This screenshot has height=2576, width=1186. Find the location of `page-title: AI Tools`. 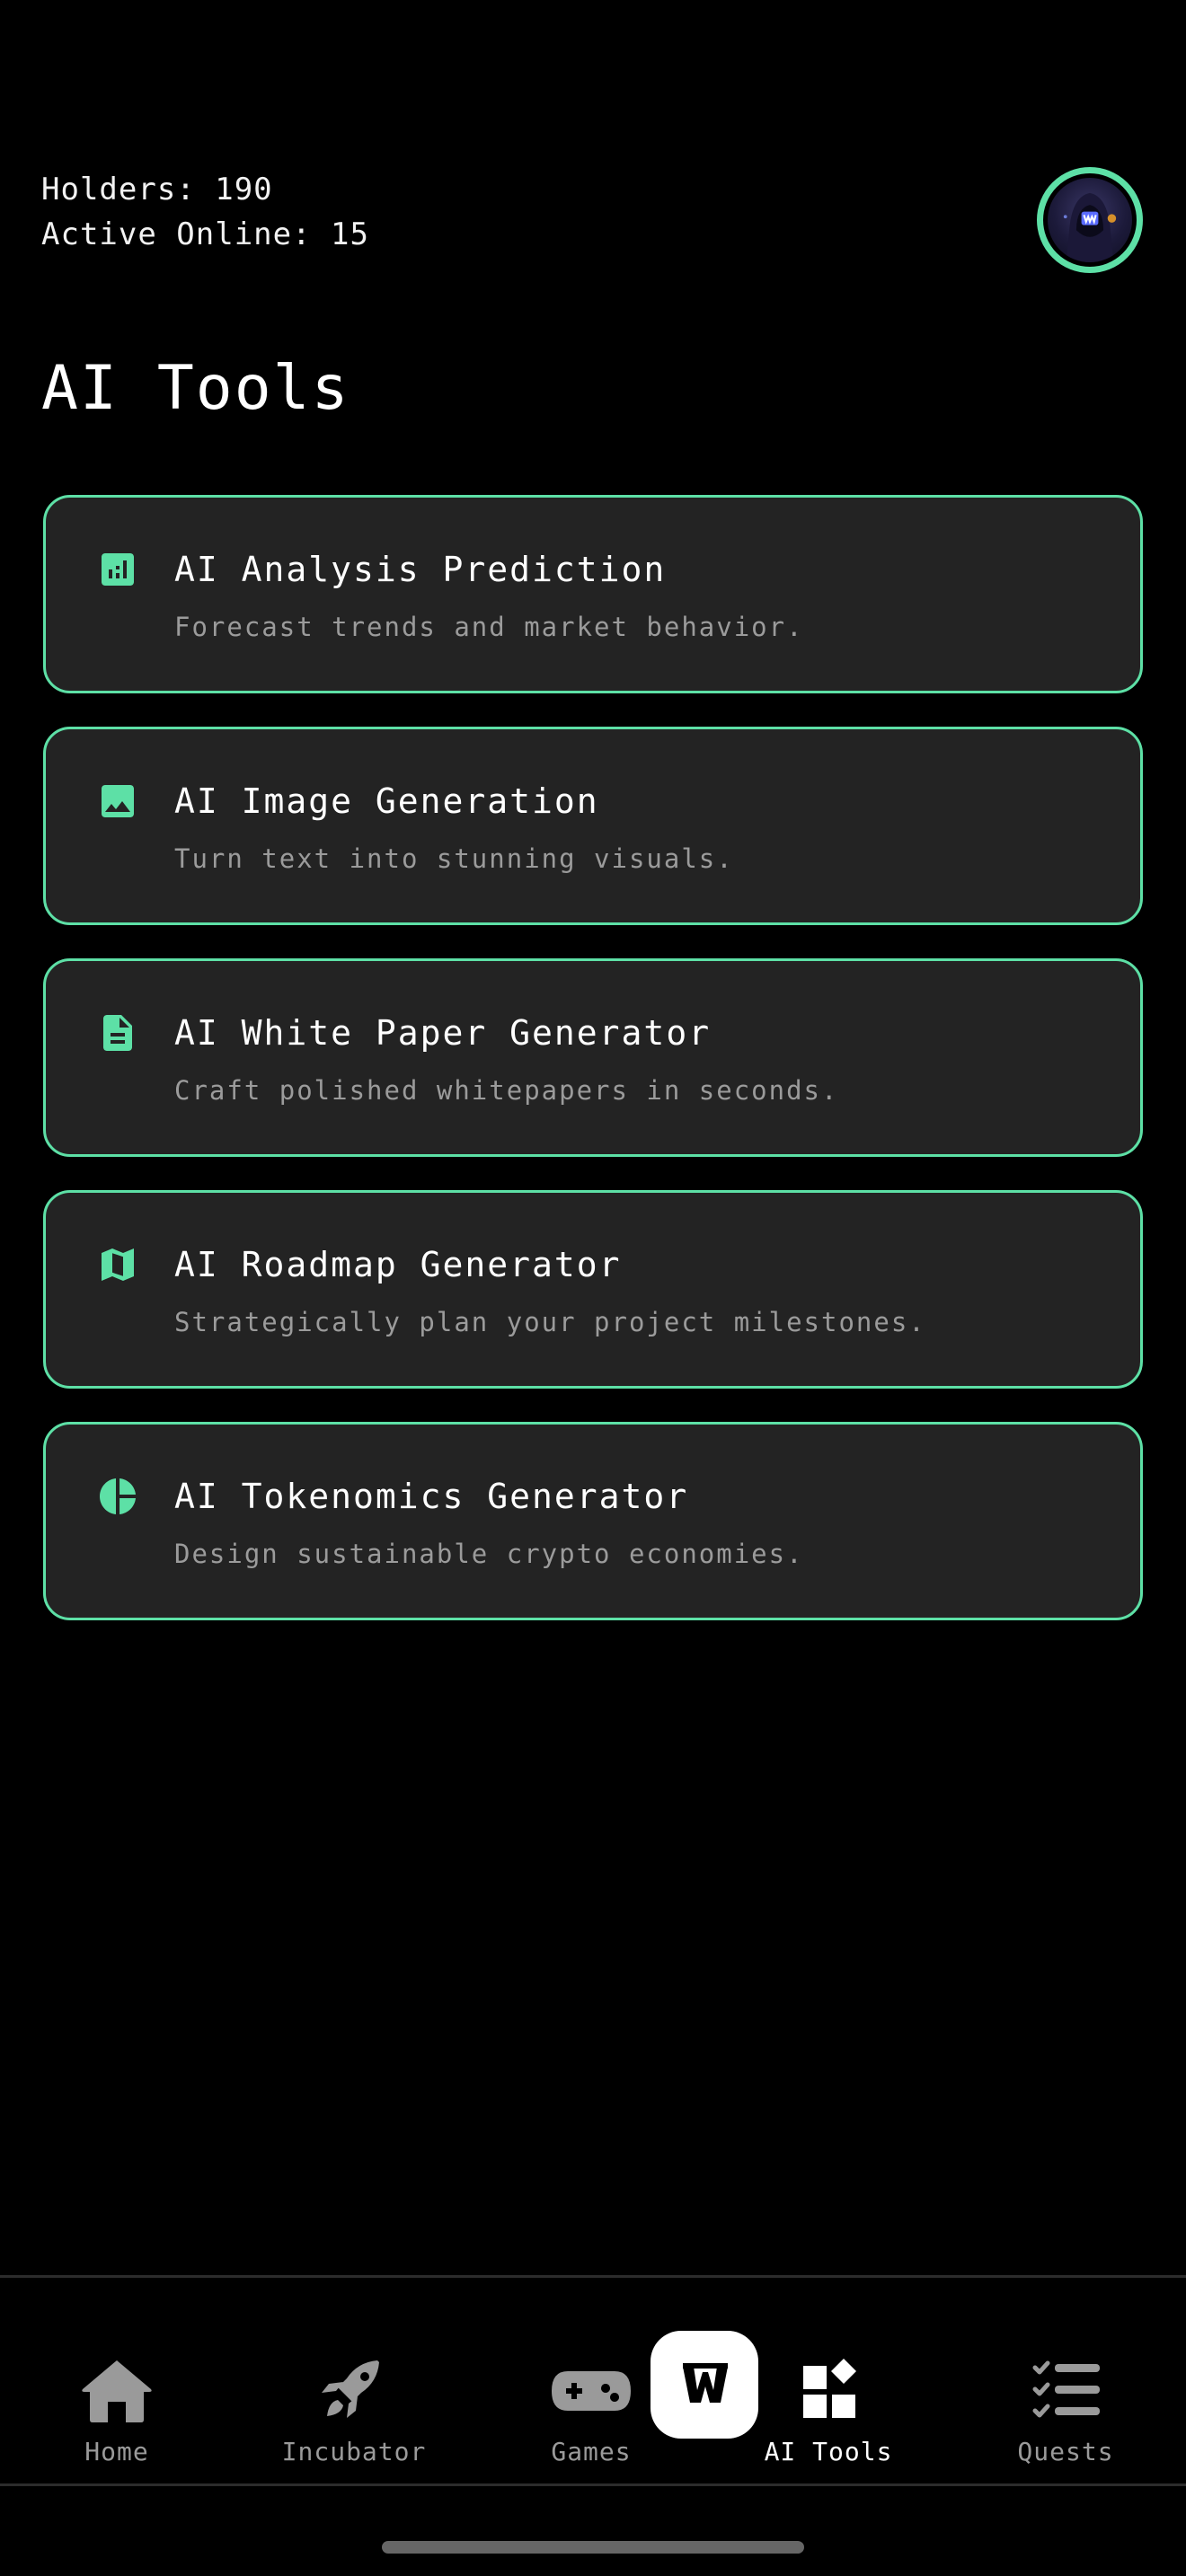

page-title: AI Tools is located at coordinates (195, 388).